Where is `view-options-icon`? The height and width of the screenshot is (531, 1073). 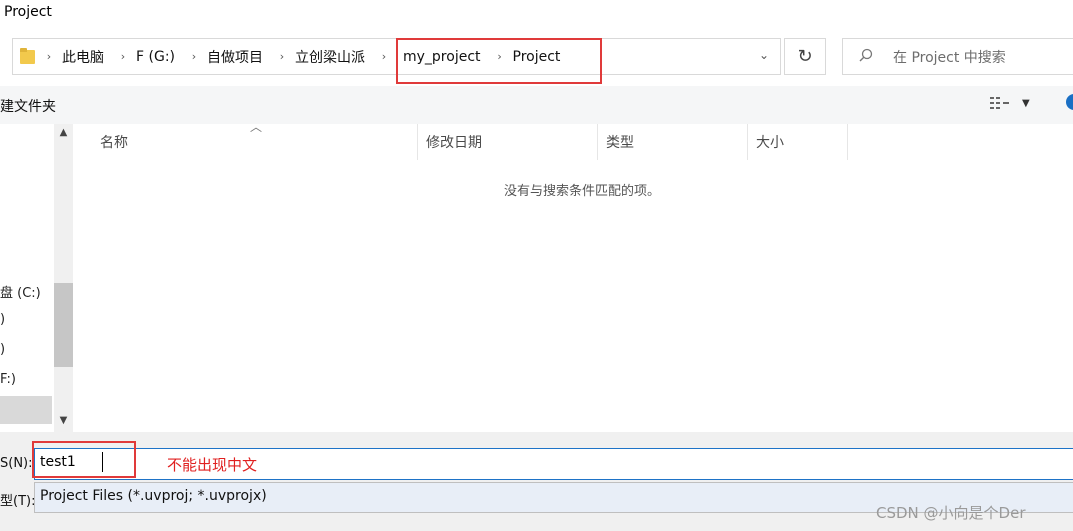 view-options-icon is located at coordinates (1001, 105).